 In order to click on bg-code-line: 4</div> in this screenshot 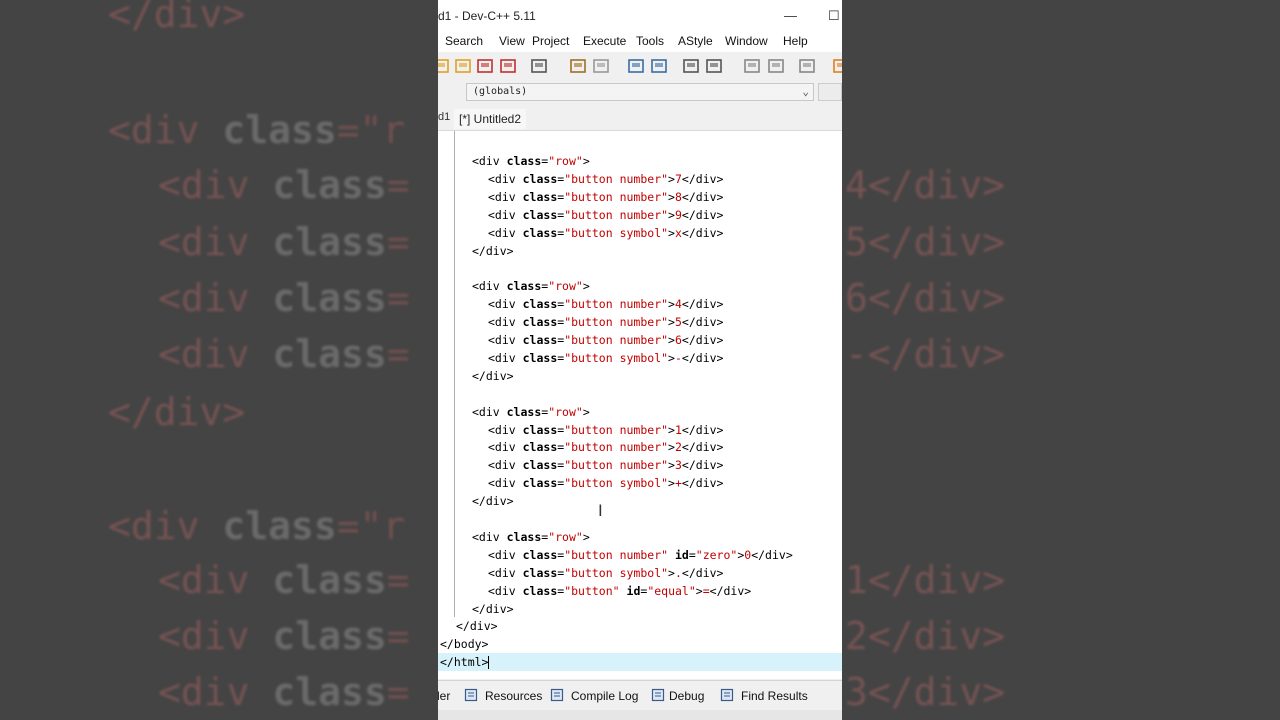, I will do `click(925, 185)`.